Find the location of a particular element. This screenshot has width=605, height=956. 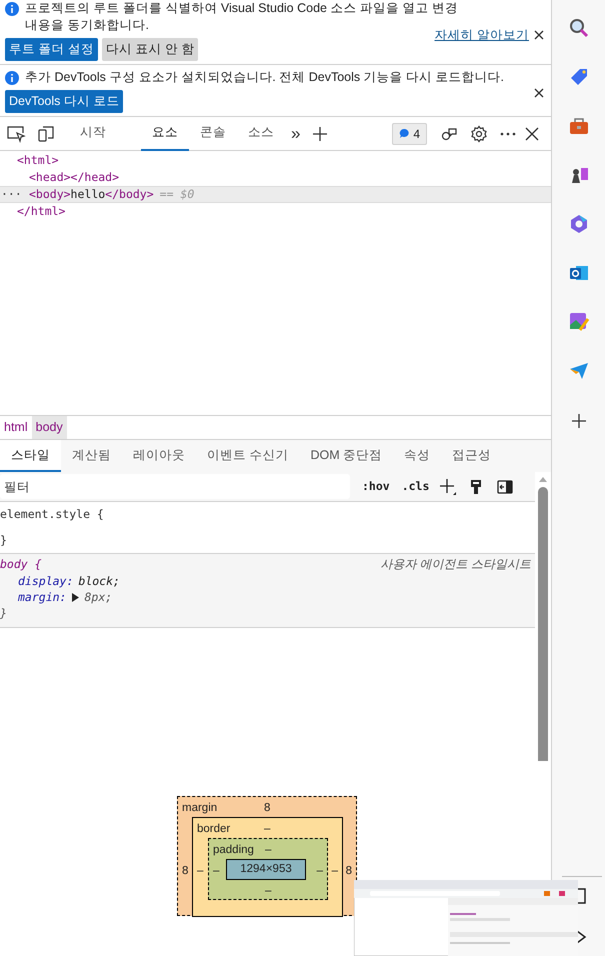

css-property: margin: is located at coordinates (42, 597).